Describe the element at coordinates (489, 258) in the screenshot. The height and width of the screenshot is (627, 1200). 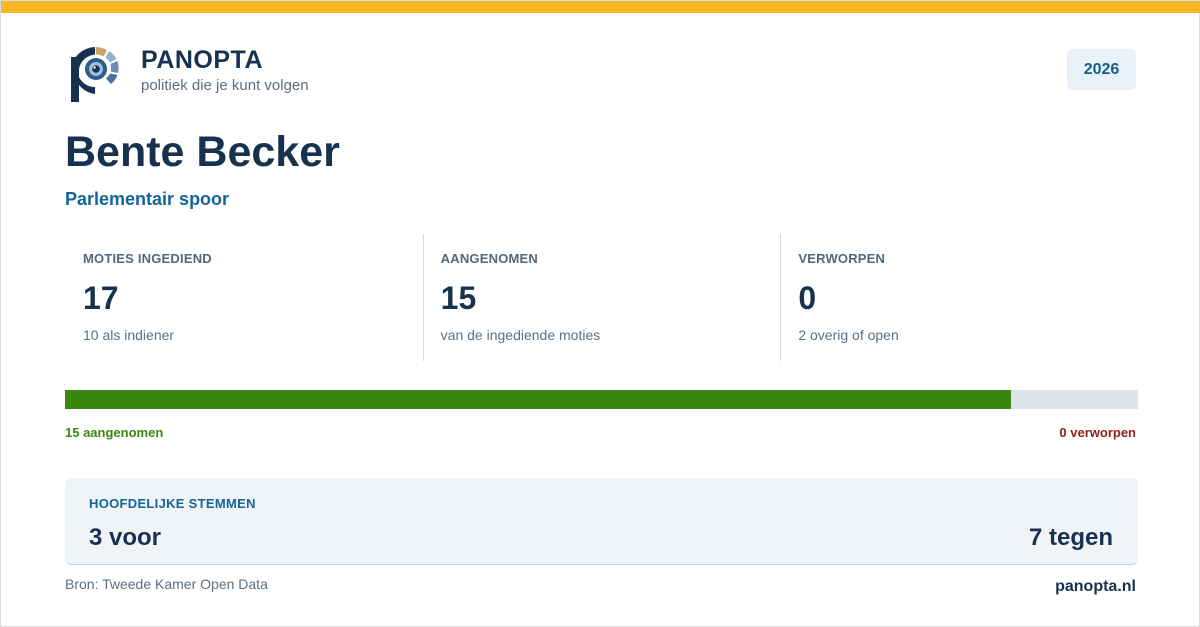
I see `stat-label: AANGENOMEN` at that location.